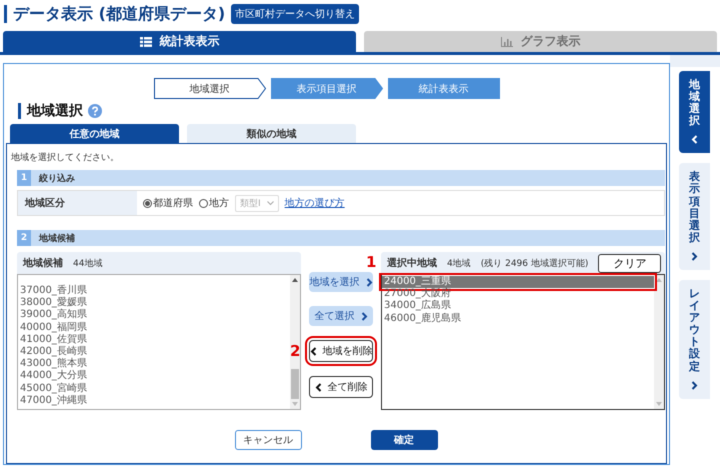  I want to click on confirm-button: 確定, so click(404, 440).